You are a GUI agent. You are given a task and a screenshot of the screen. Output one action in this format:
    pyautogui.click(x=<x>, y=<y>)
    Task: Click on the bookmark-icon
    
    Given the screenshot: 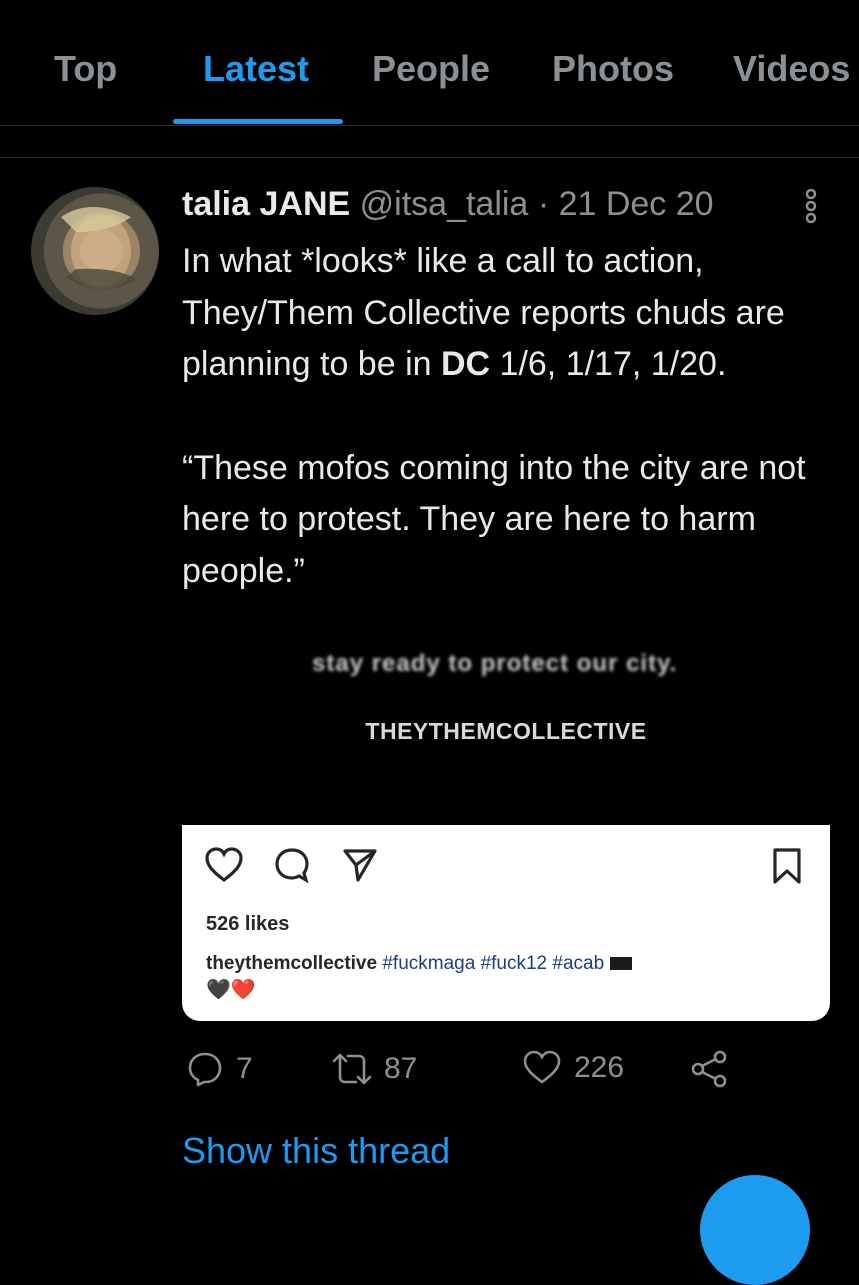 What is the action you would take?
    pyautogui.click(x=787, y=866)
    